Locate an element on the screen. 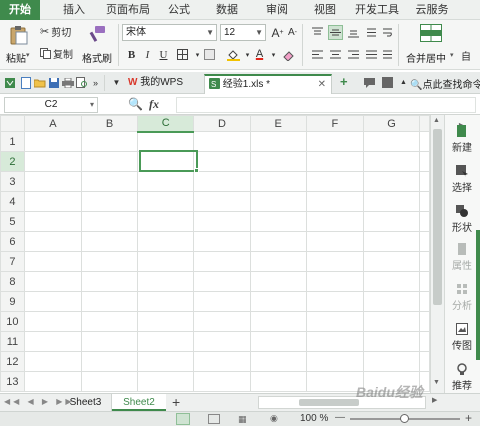 This screenshot has height=426, width=480. font-color-button: A is located at coordinates (259, 53).